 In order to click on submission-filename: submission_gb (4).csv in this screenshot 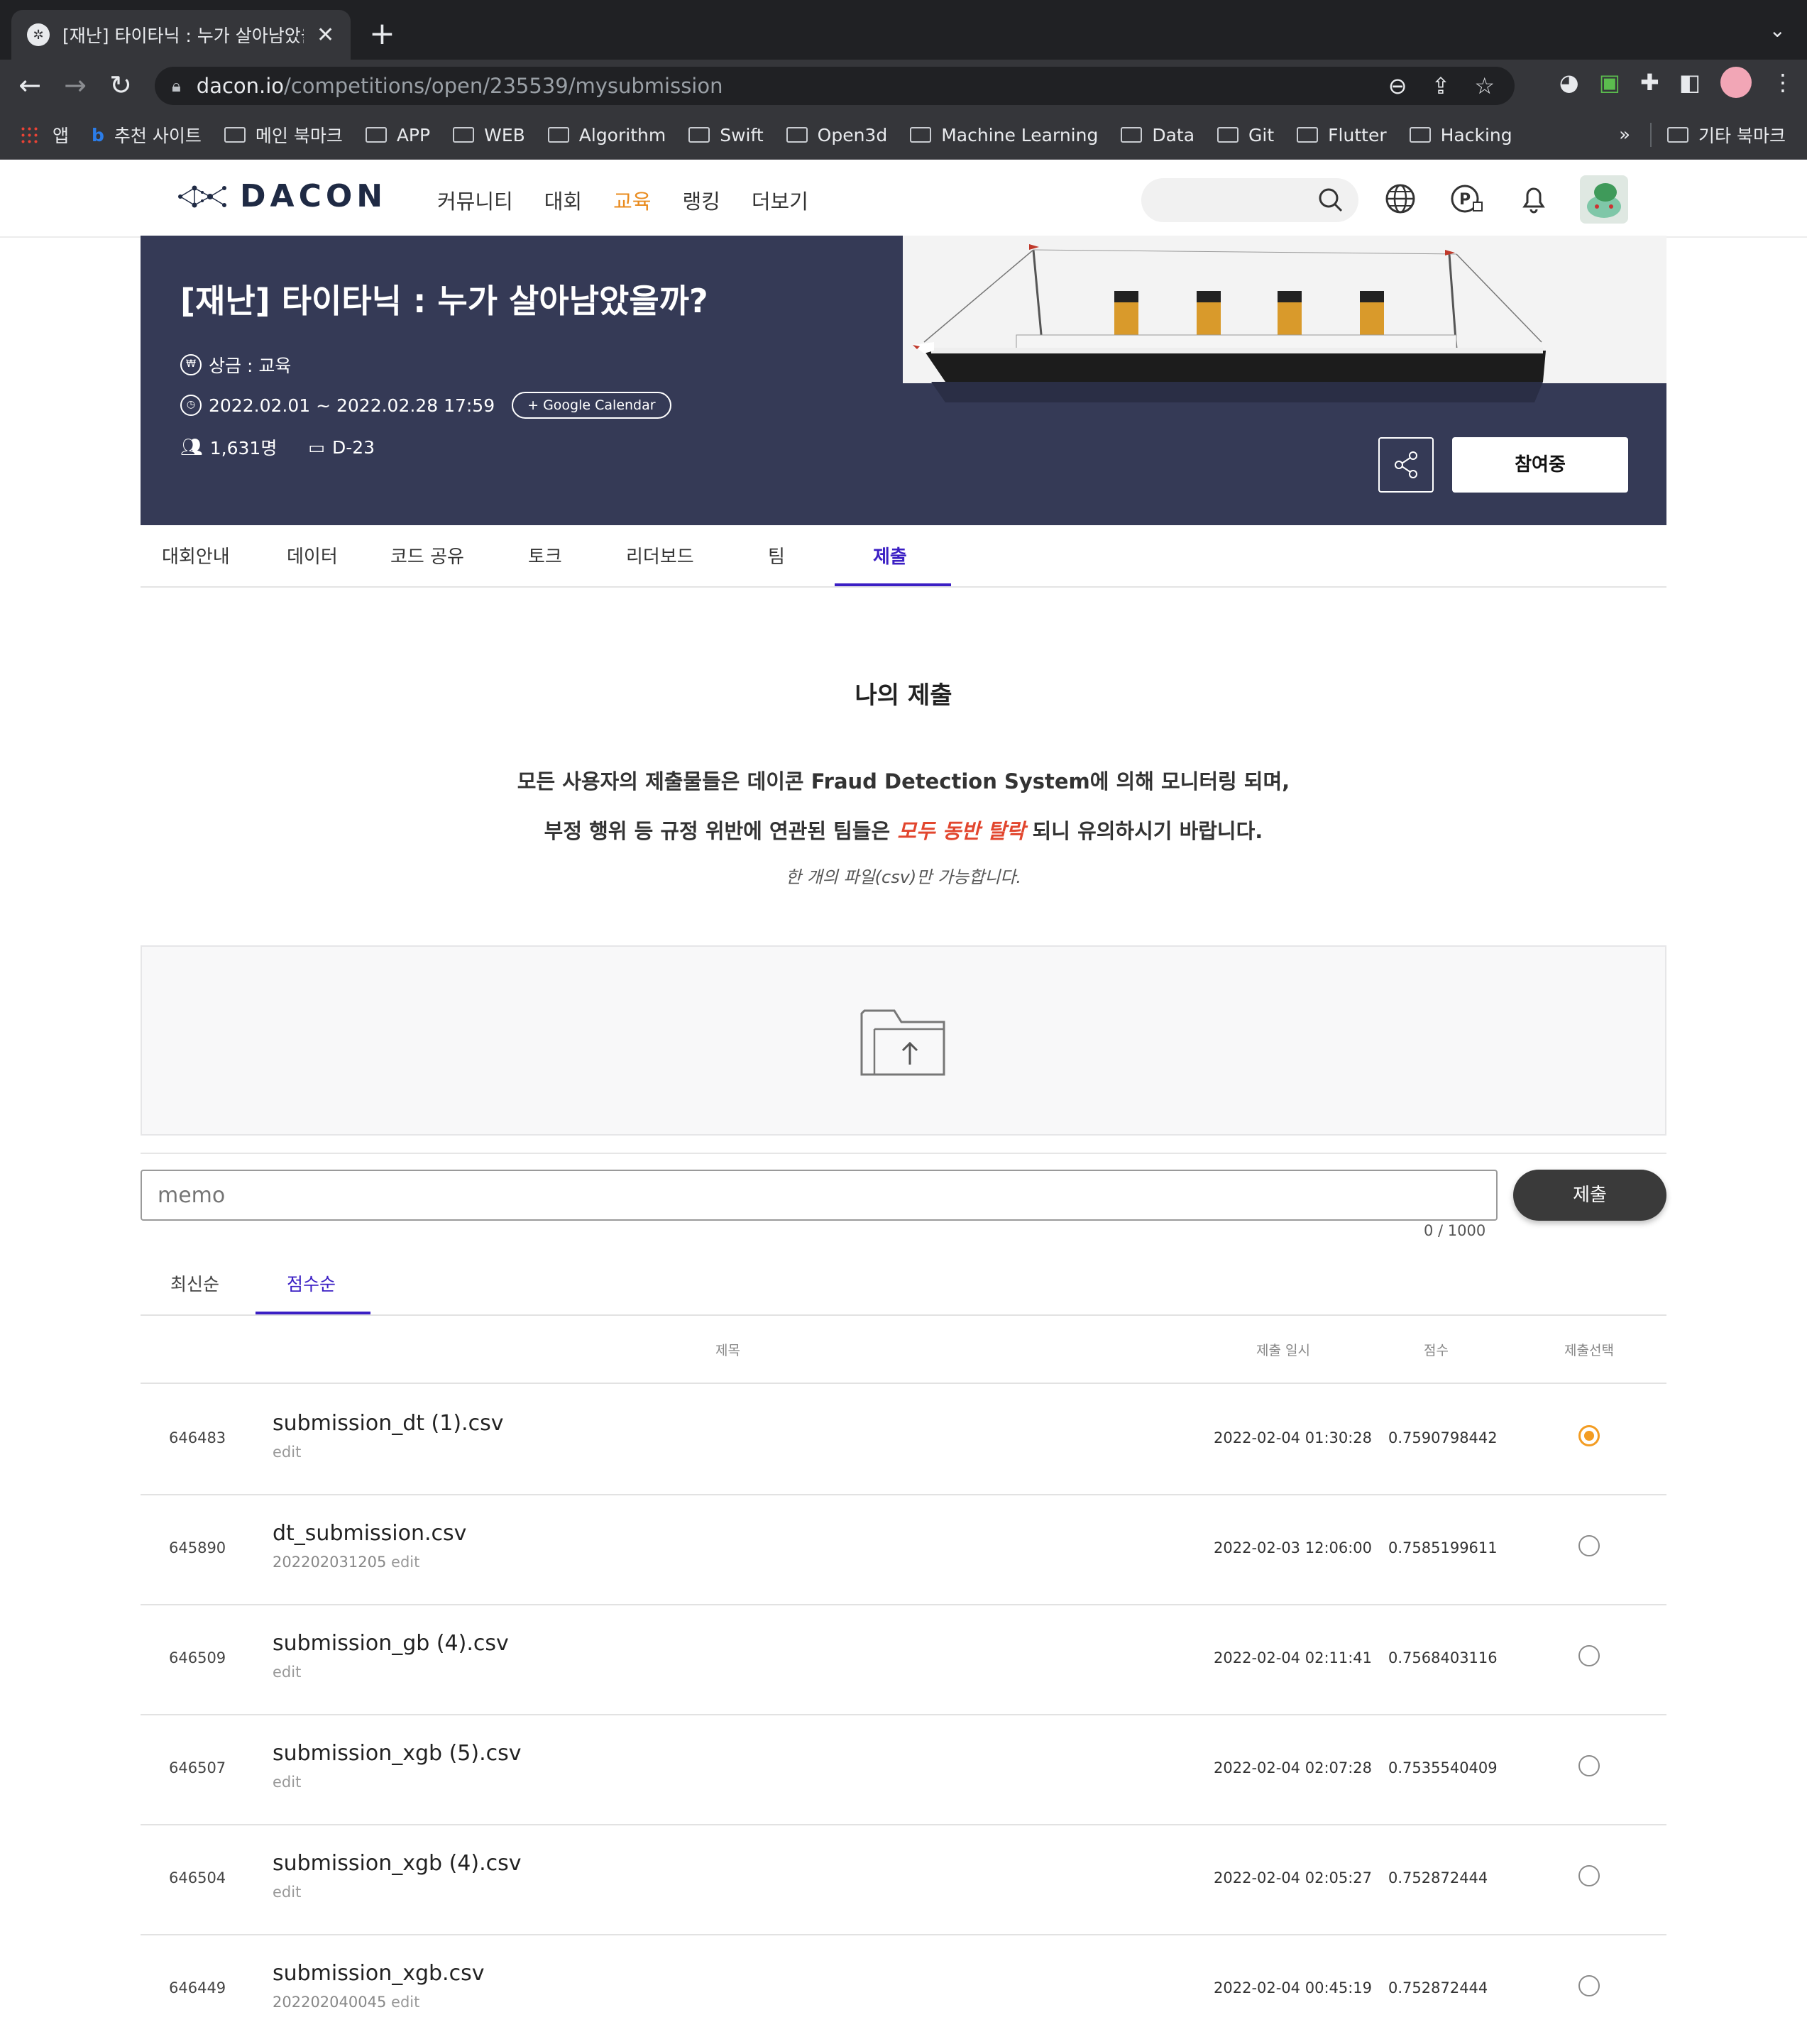, I will do `click(391, 1643)`.